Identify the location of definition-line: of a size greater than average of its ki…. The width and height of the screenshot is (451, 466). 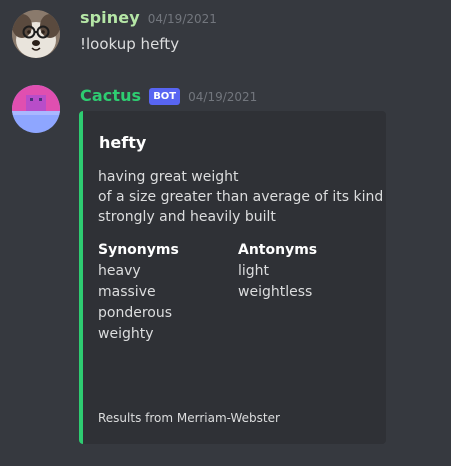
(241, 197).